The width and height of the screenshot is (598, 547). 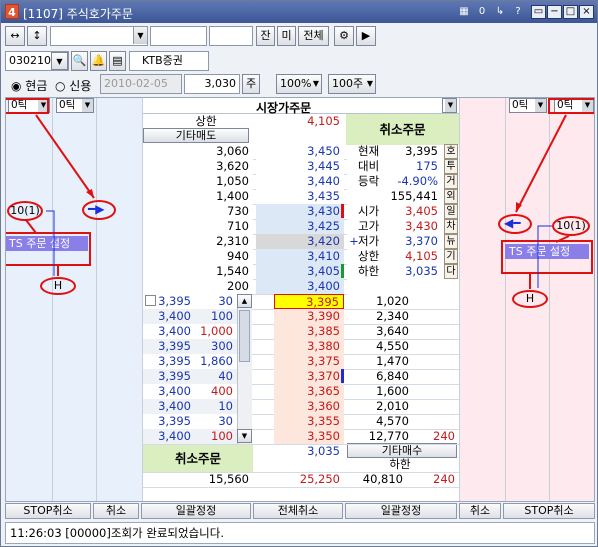 I want to click on buy-price: 3,355, so click(x=309, y=421).